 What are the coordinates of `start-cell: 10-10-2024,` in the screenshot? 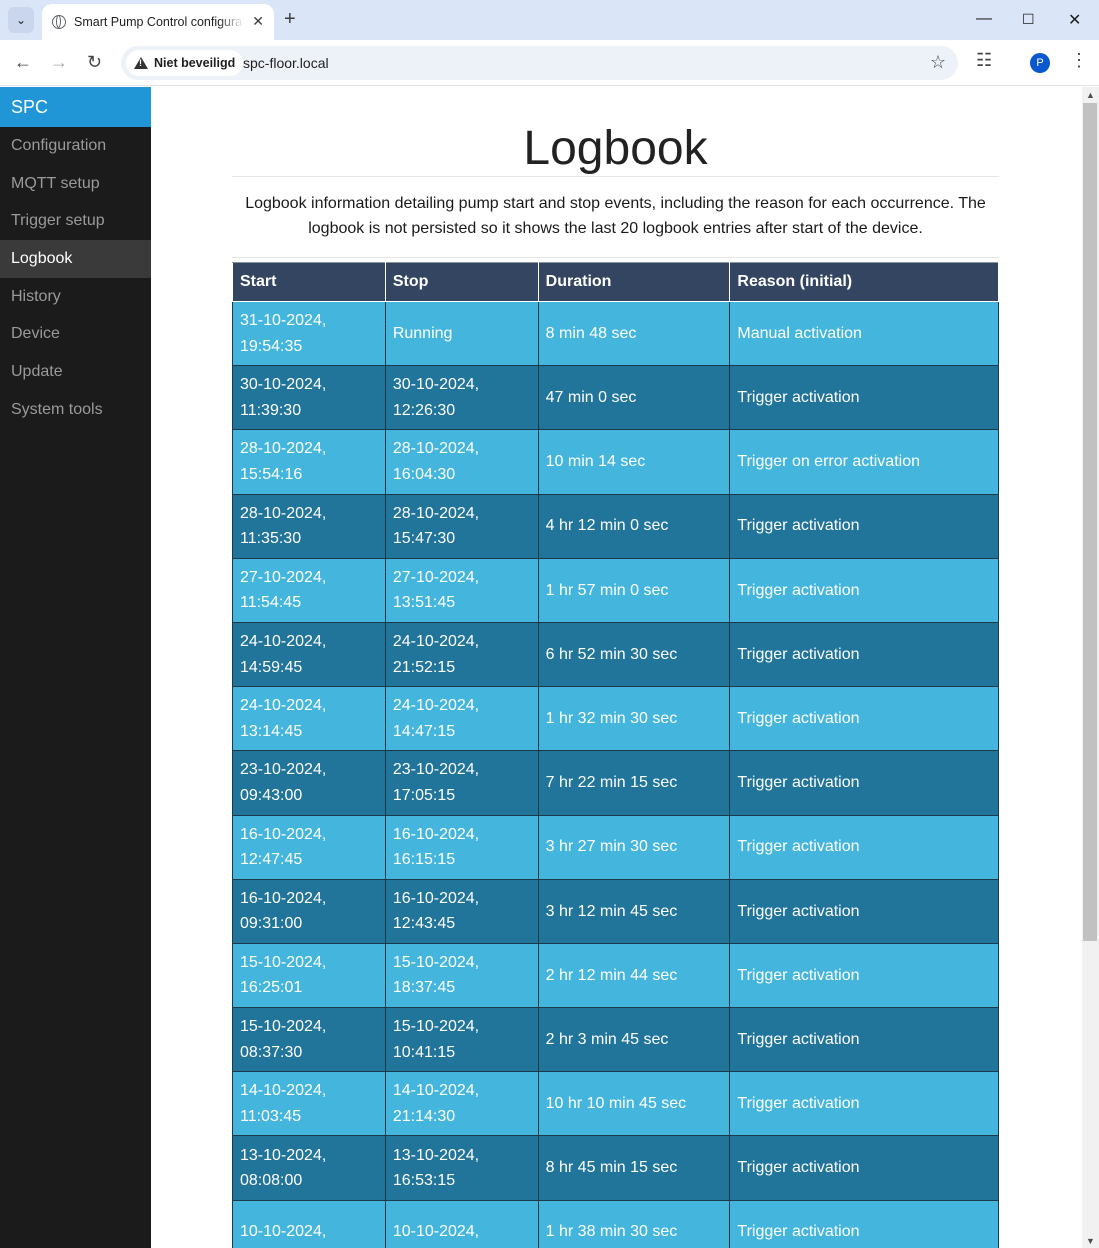 It's located at (309, 1223).